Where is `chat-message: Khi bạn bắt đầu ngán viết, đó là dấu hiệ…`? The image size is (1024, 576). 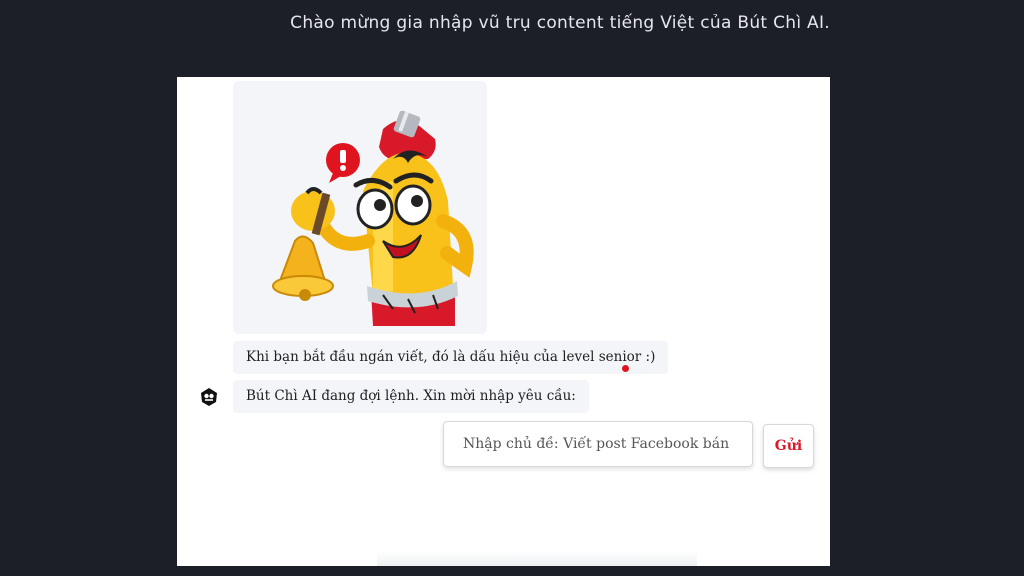
chat-message: Khi bạn bắt đầu ngán viết, đó là dấu hiệ… is located at coordinates (451, 357).